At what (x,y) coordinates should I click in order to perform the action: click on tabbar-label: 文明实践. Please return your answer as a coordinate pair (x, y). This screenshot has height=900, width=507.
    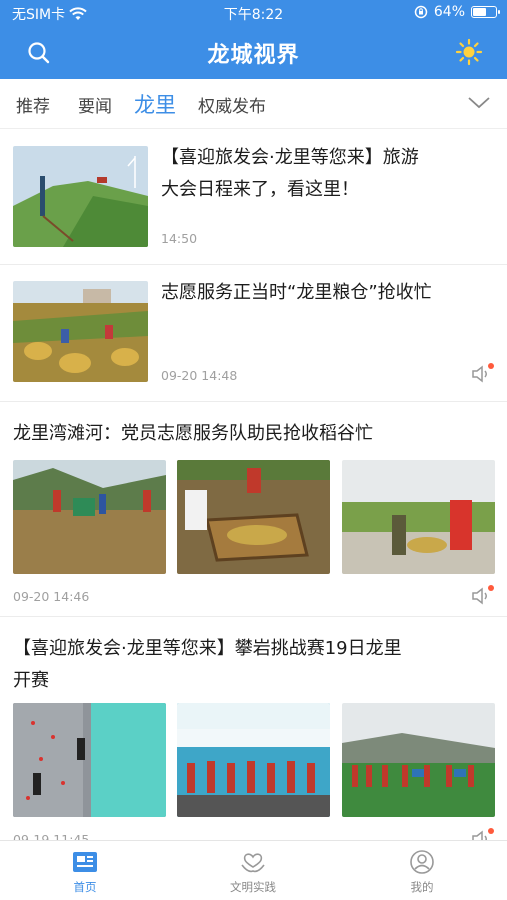
    Looking at the image, I should click on (253, 887).